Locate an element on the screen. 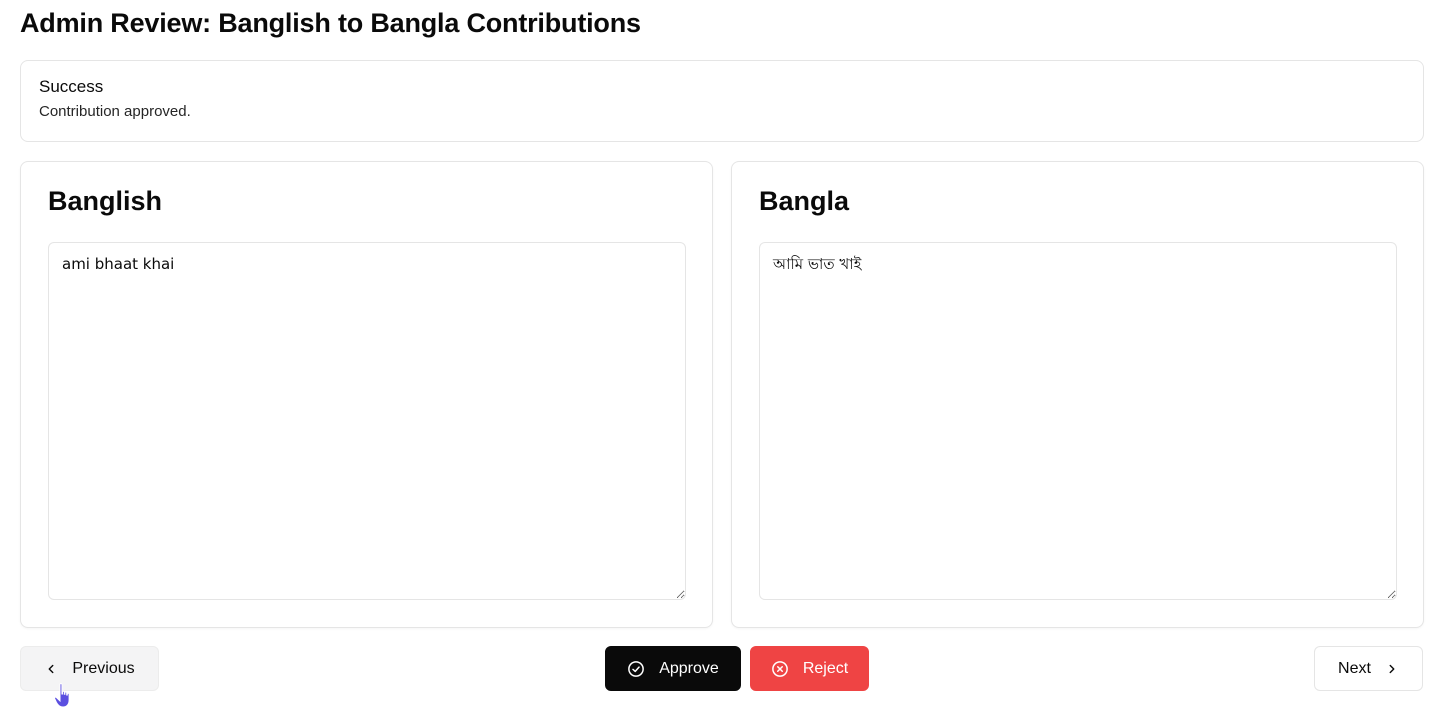 This screenshot has height=714, width=1438. next-button-label: Next is located at coordinates (1354, 668).